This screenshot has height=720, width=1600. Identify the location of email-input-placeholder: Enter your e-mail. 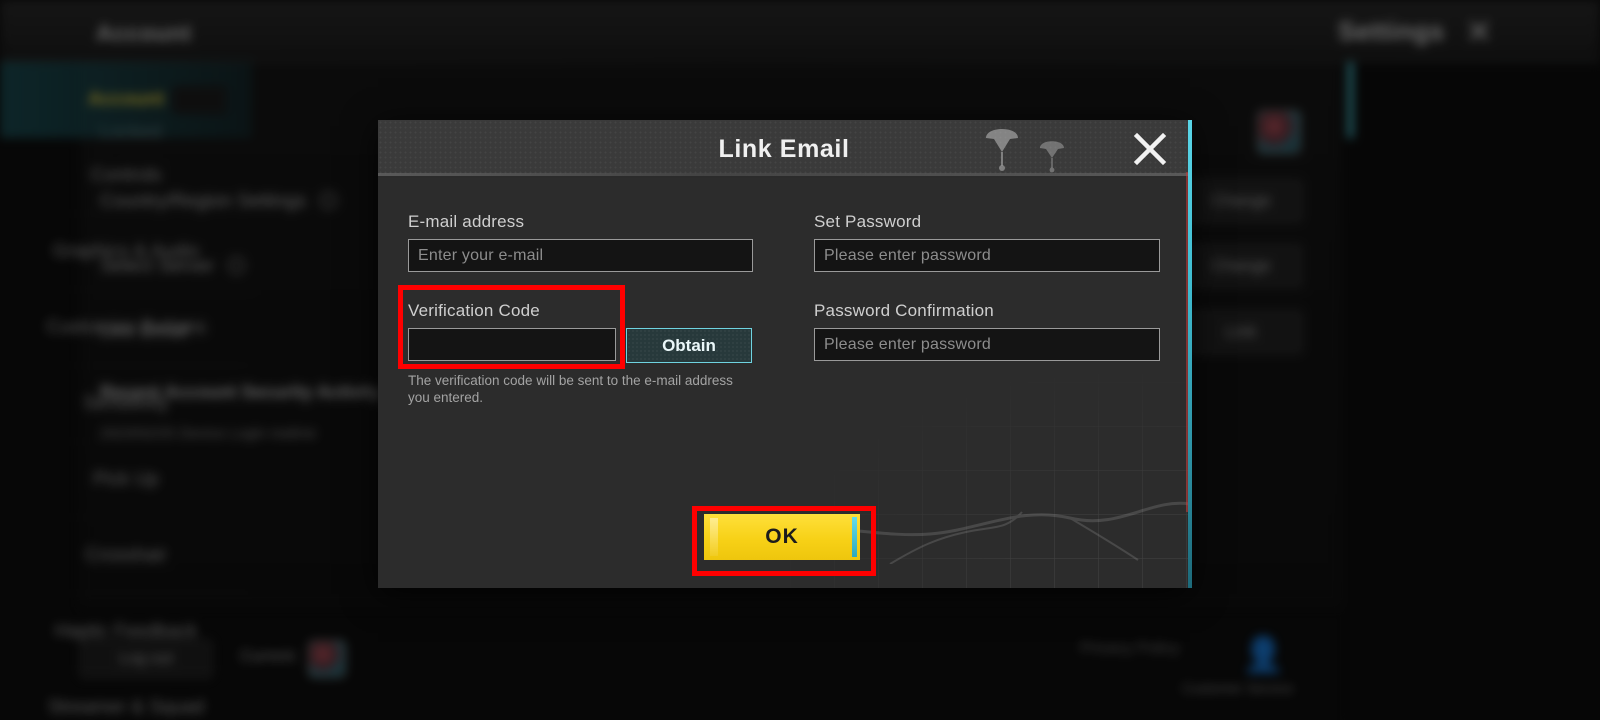
(481, 255).